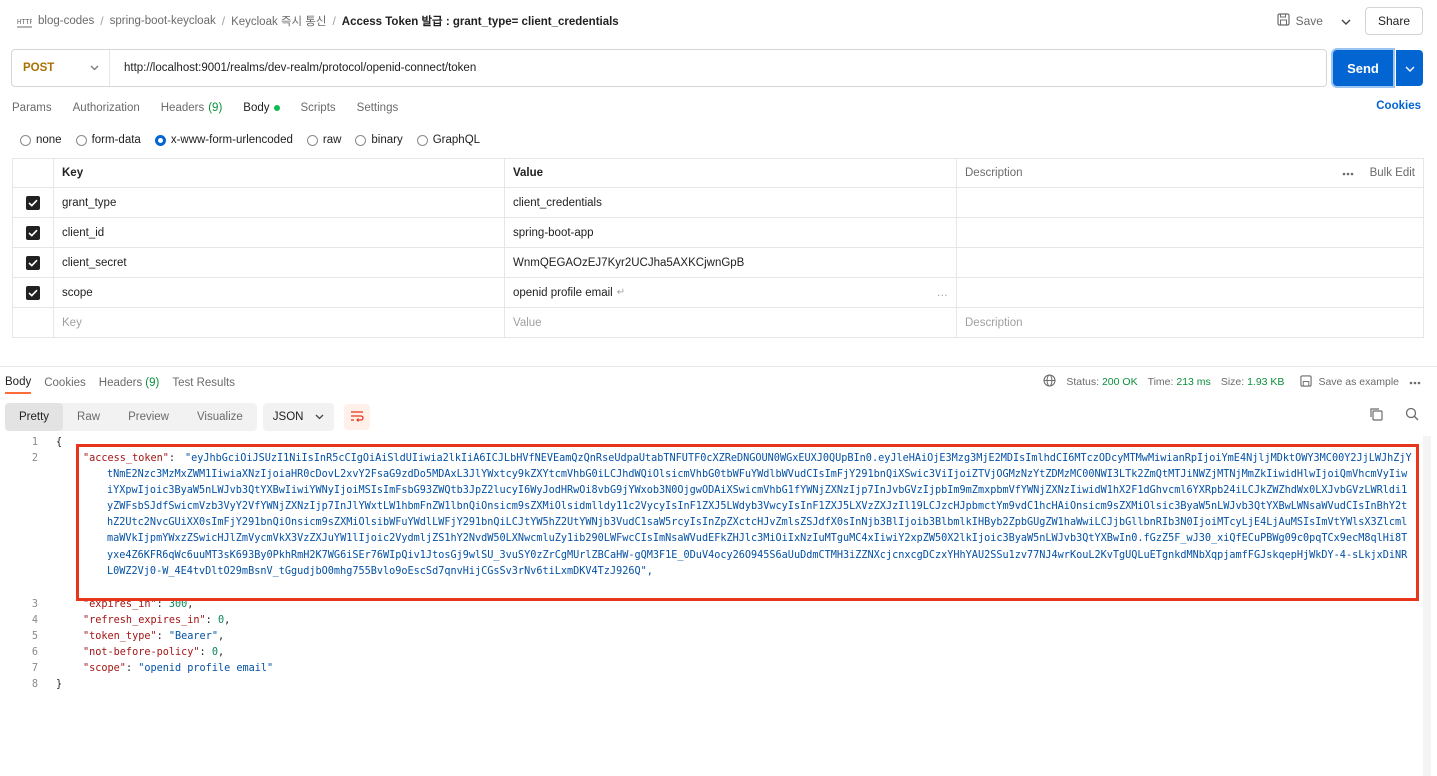 The height and width of the screenshot is (776, 1437). What do you see at coordinates (448, 140) in the screenshot?
I see `radio-graphql: GraphQL` at bounding box center [448, 140].